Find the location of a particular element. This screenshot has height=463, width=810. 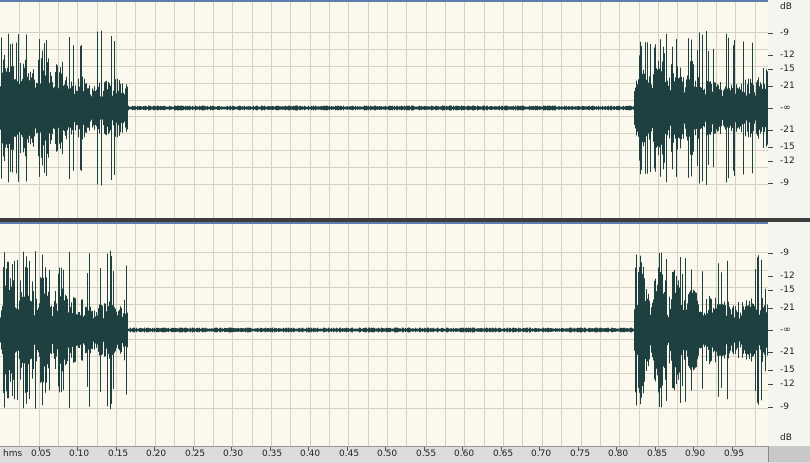

time-tick-label: 0.10 is located at coordinates (79, 454).